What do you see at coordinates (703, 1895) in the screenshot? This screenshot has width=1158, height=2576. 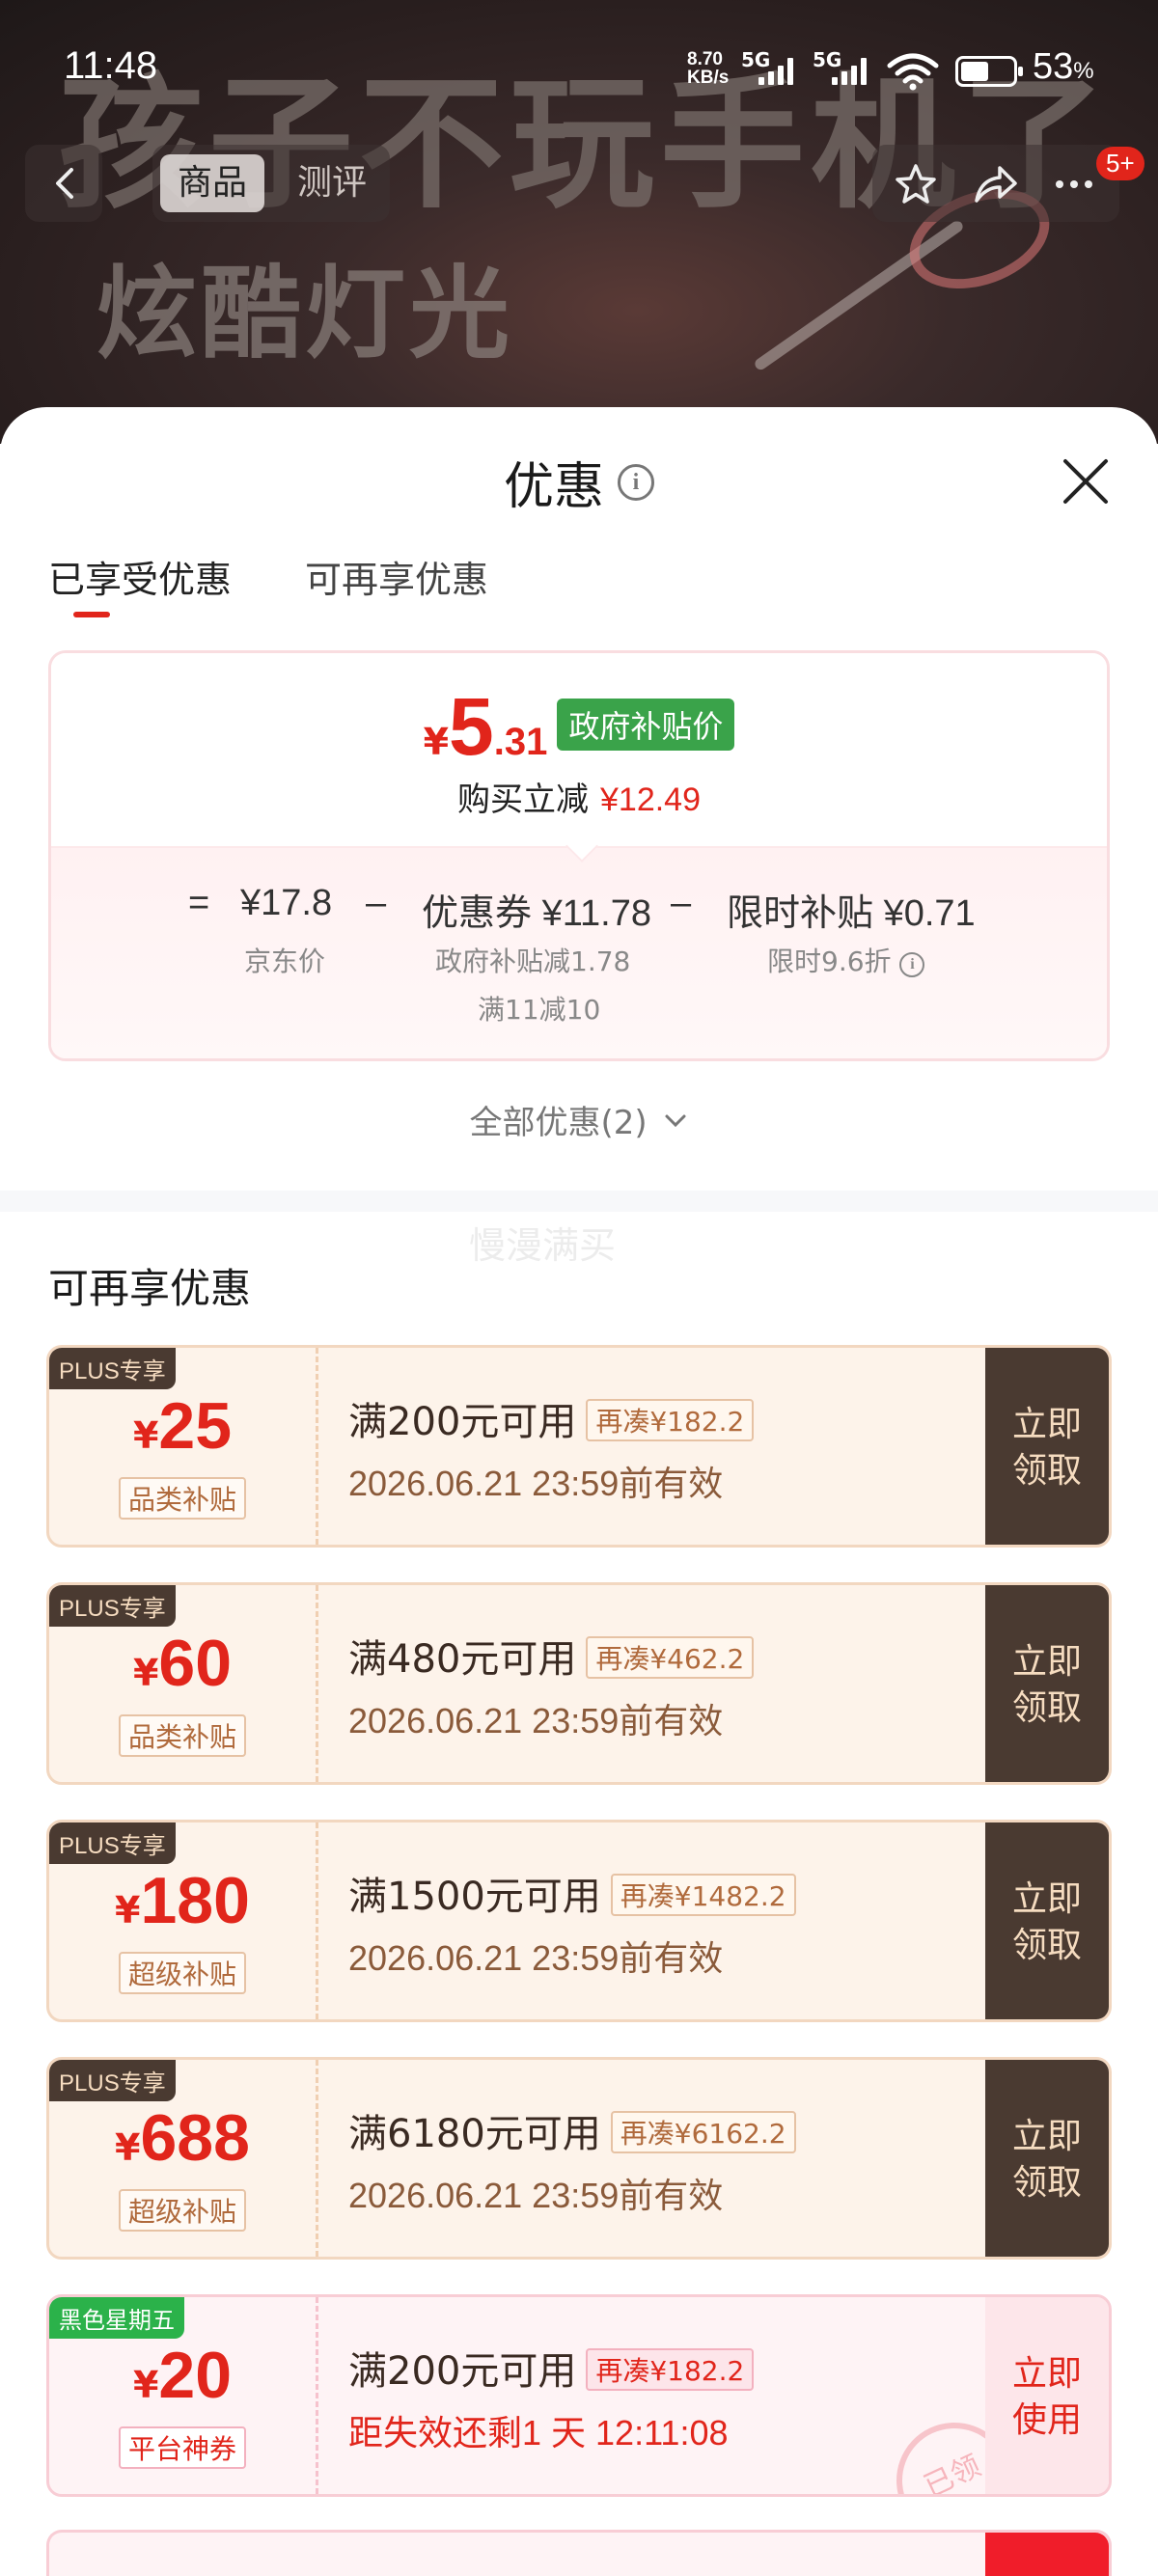 I see `coupon-remaining: 再凑¥1482.2` at bounding box center [703, 1895].